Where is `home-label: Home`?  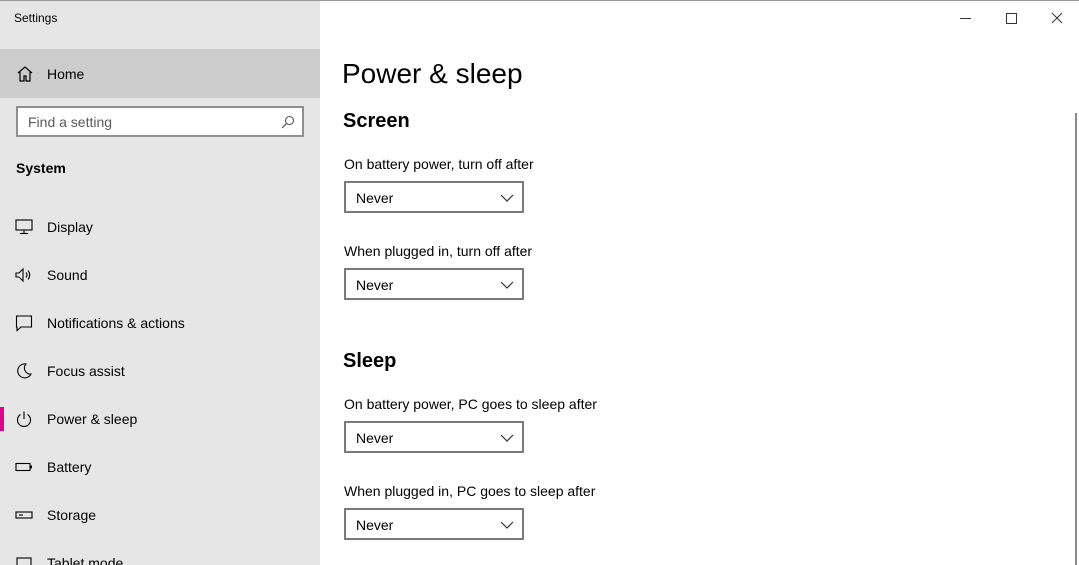
home-label: Home is located at coordinates (66, 74).